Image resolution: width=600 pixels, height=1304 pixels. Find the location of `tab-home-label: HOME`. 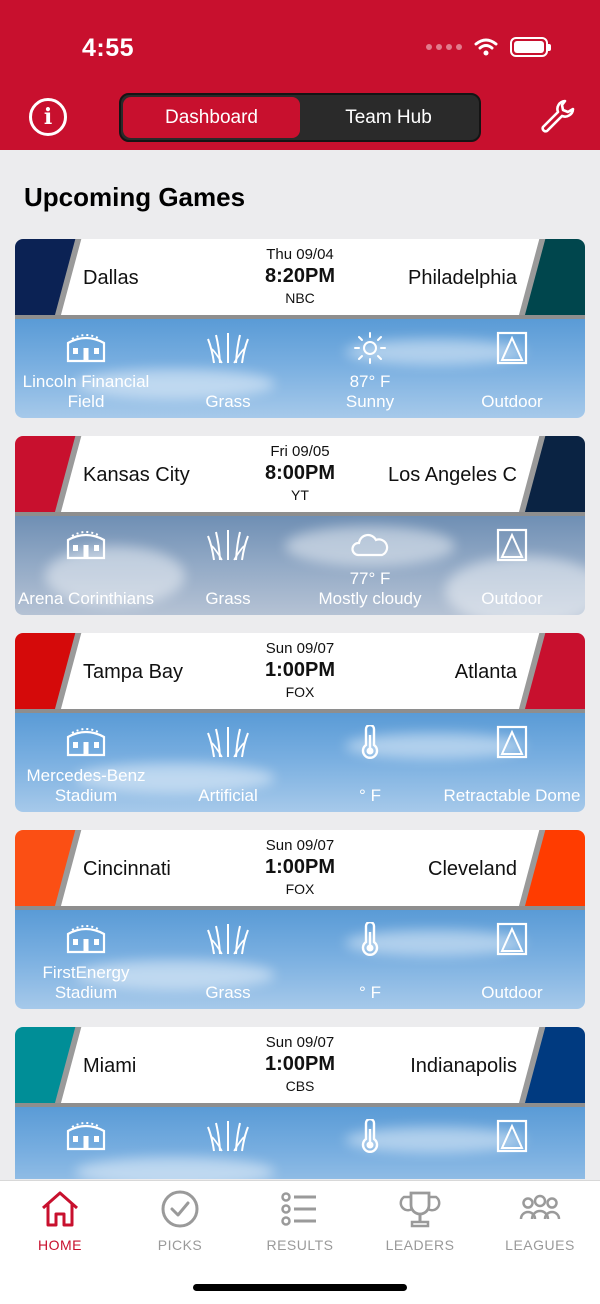

tab-home-label: HOME is located at coordinates (60, 1245).